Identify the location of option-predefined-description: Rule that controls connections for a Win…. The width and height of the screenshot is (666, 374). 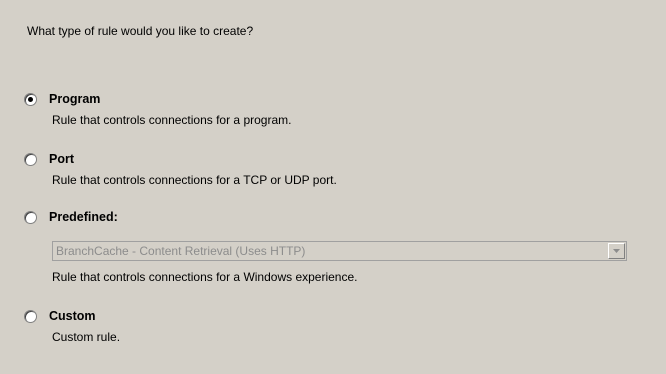
(205, 277).